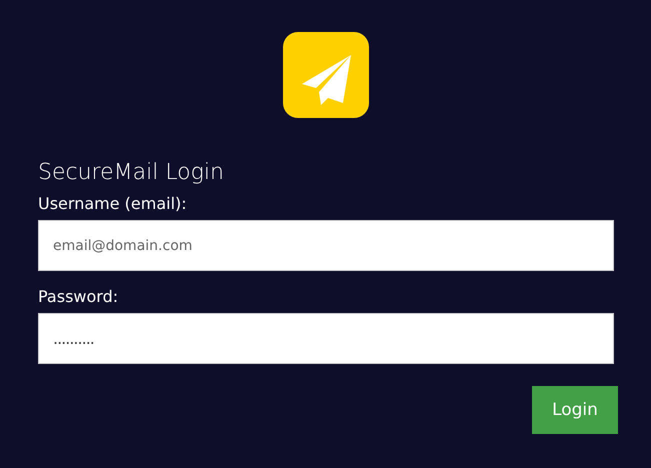 This screenshot has height=468, width=651. What do you see at coordinates (131, 173) in the screenshot?
I see `login-title: SecureMail Login` at bounding box center [131, 173].